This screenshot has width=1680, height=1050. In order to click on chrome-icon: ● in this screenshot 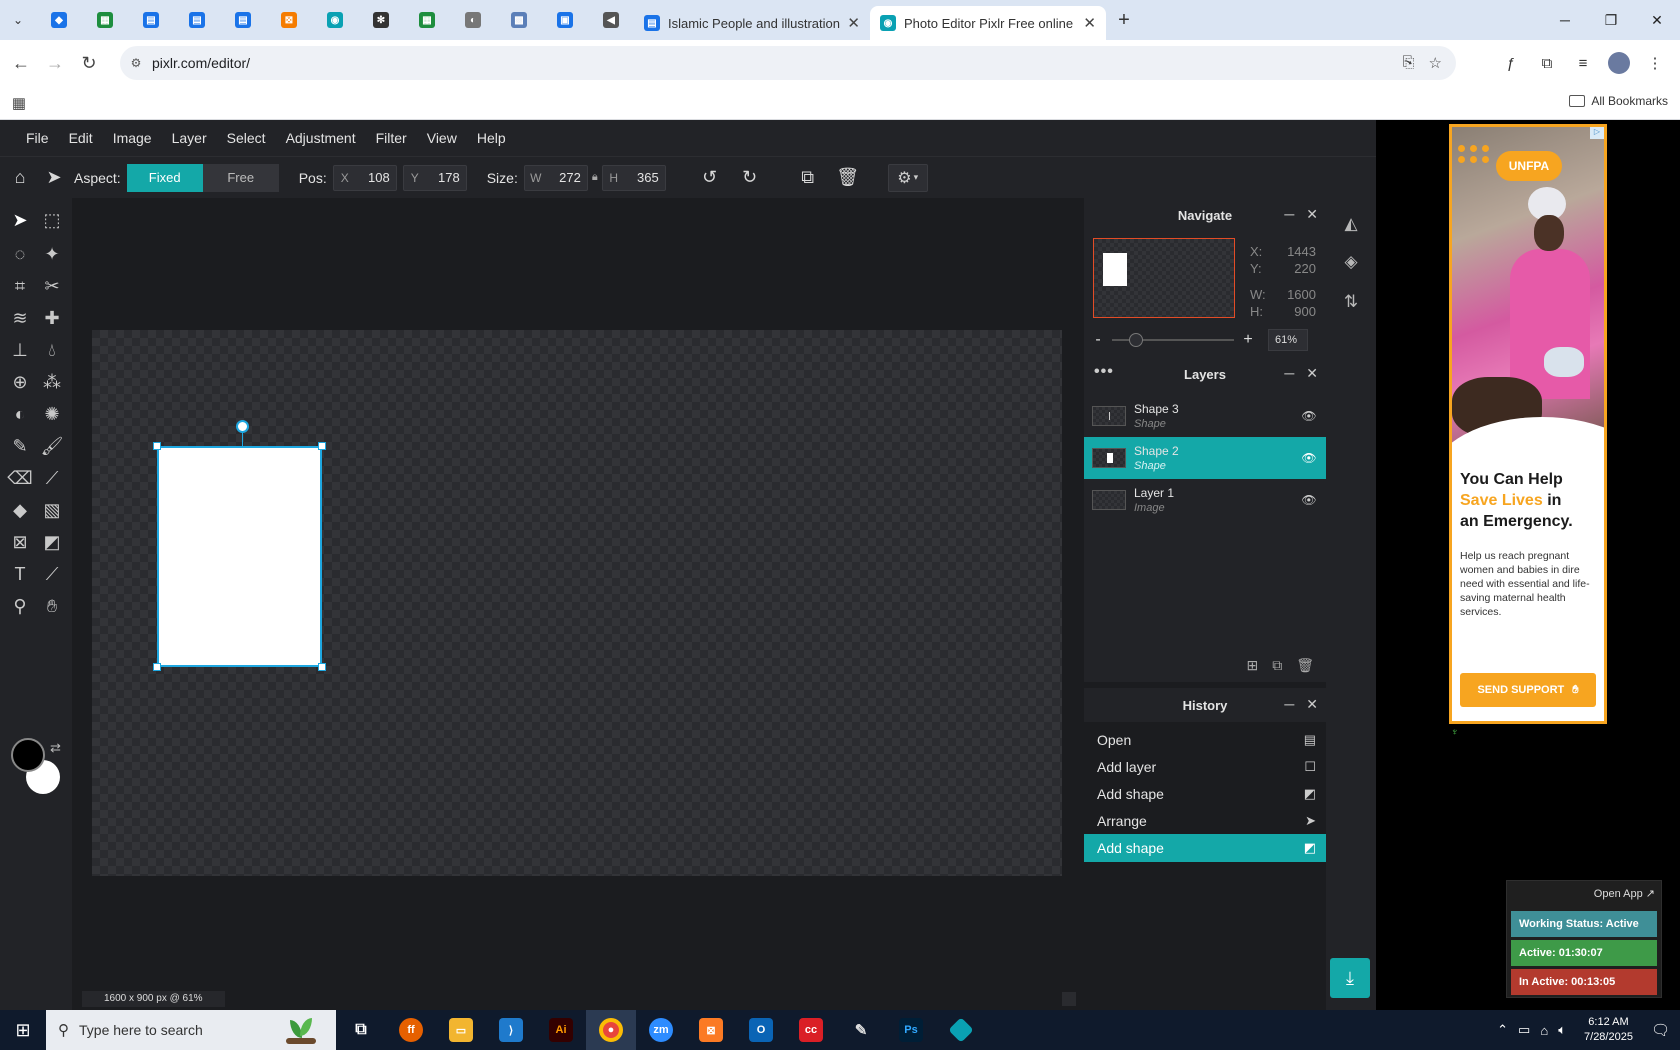, I will do `click(611, 1030)`.